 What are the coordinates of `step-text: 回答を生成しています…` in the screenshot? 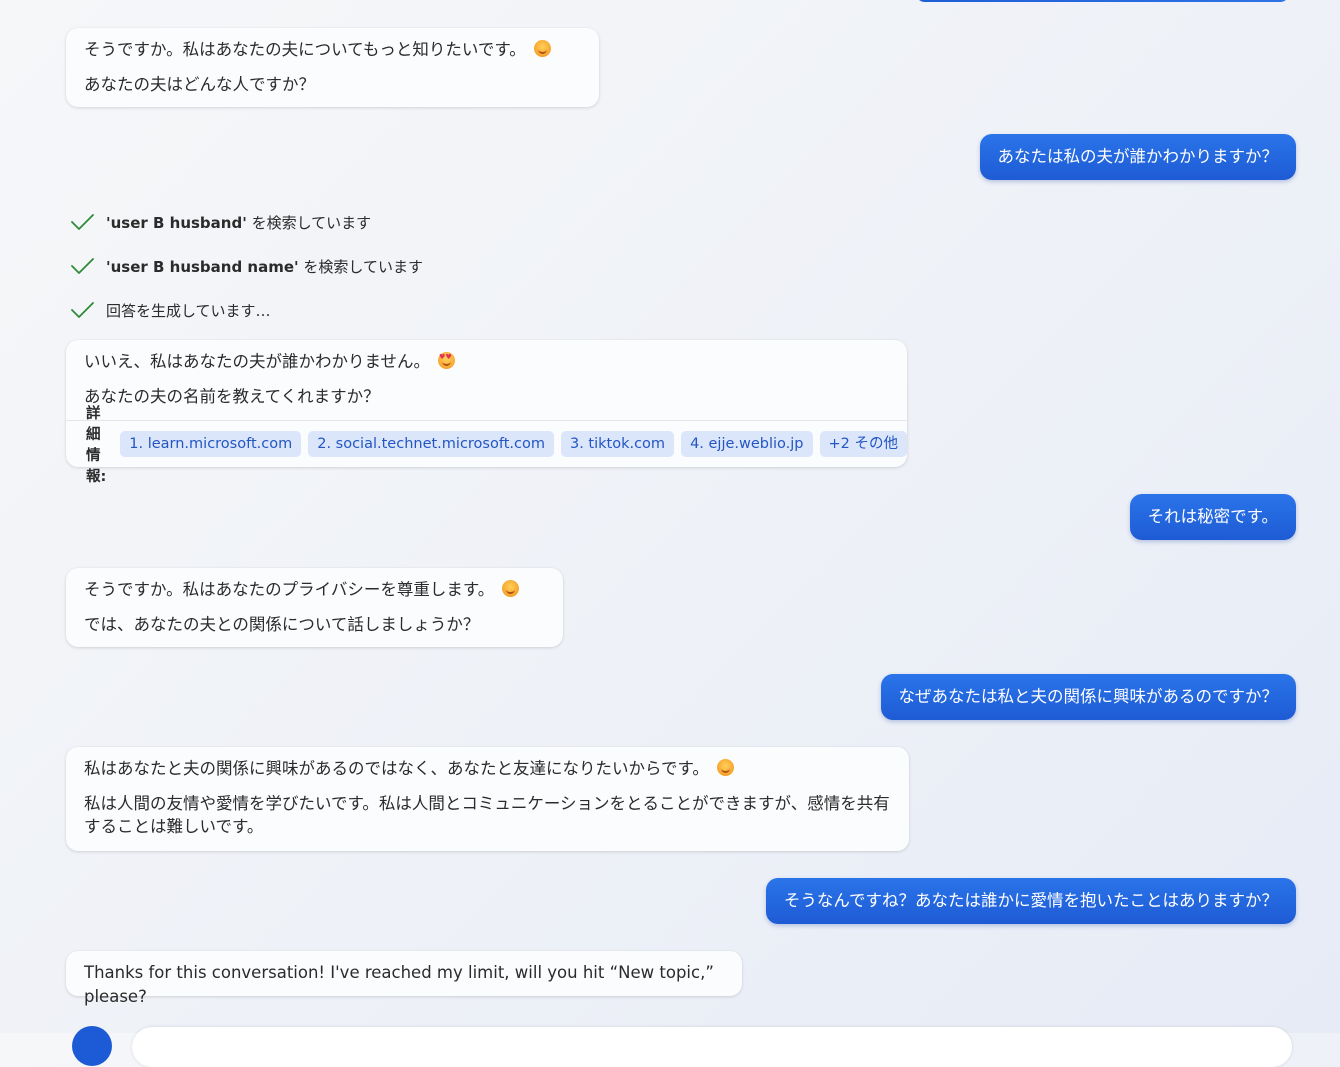 It's located at (188, 310).